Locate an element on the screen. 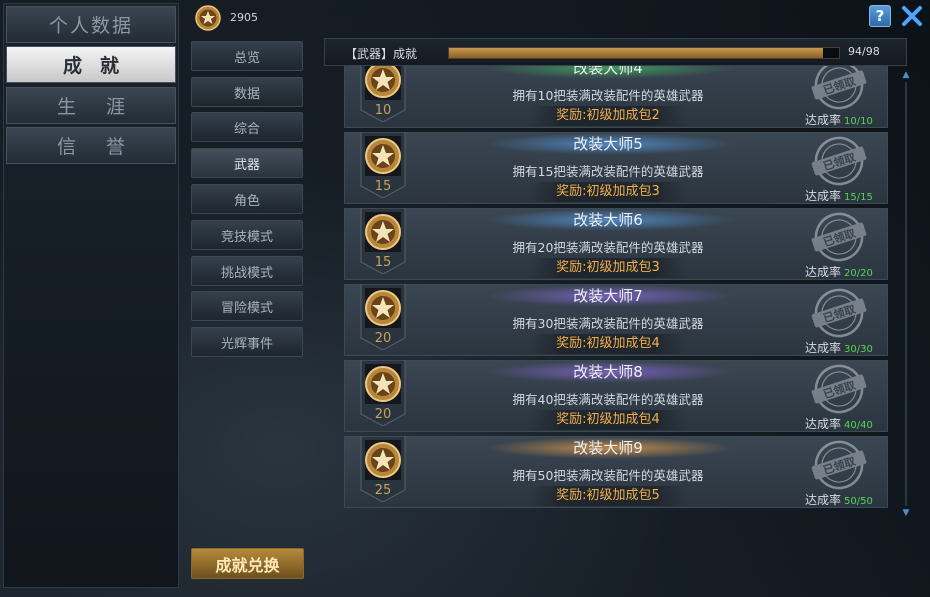  category-data: 数据 is located at coordinates (247, 92).